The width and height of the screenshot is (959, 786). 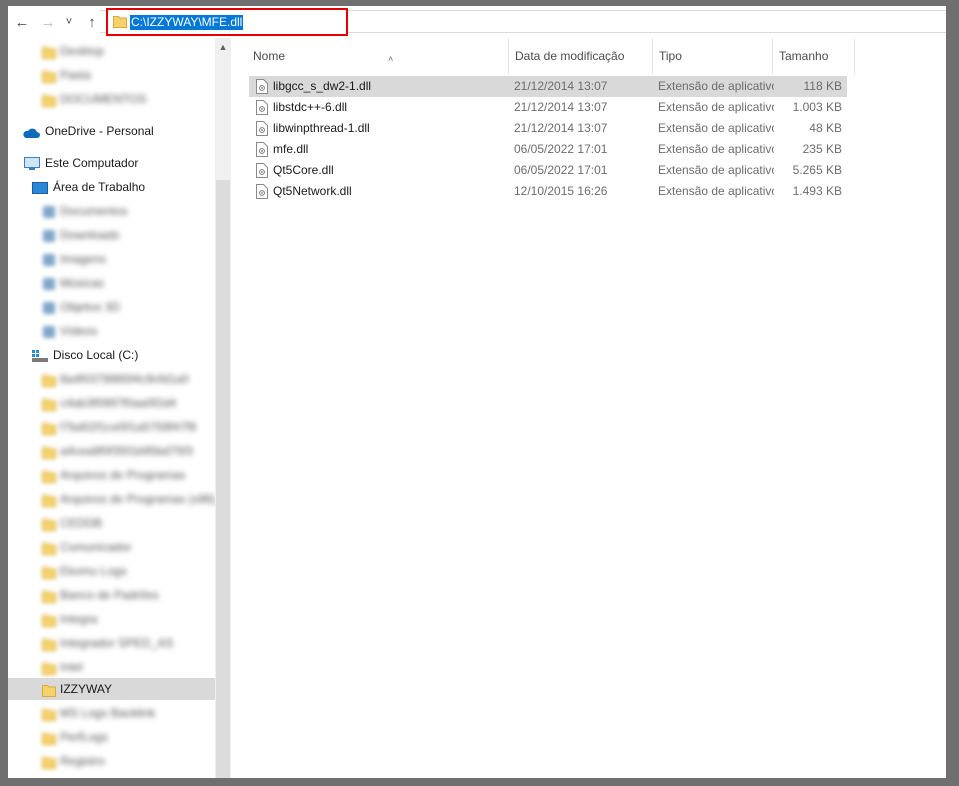 I want to click on file-name: libgcc_s_dw2-1.dll, so click(x=322, y=86).